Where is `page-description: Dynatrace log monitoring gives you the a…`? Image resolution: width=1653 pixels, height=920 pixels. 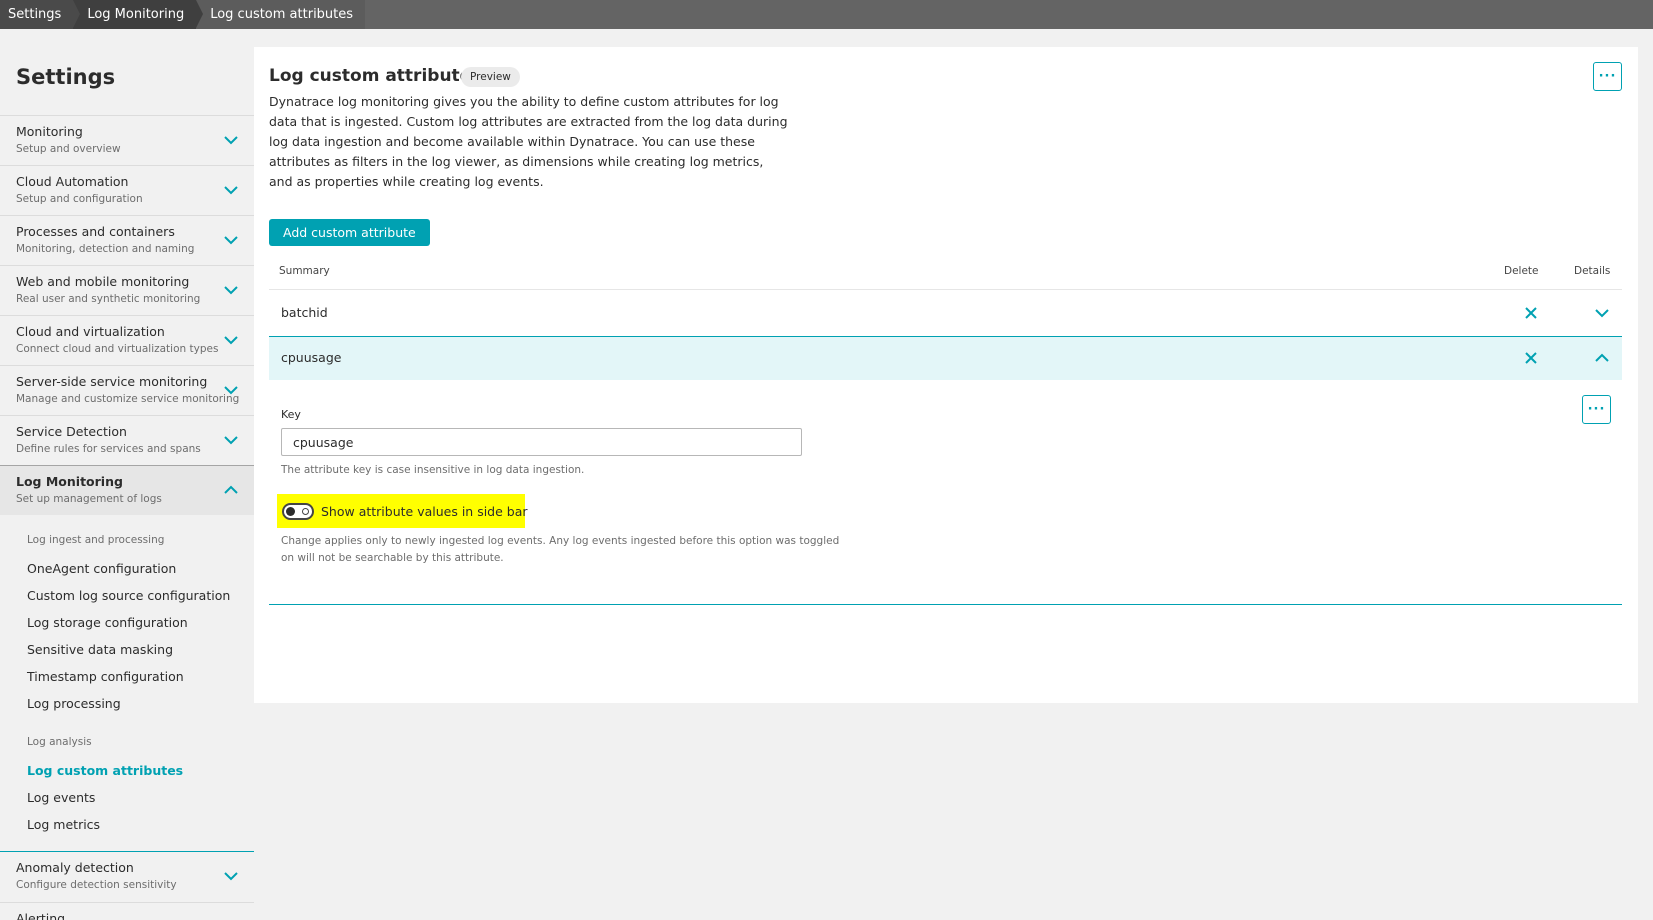 page-description: Dynatrace log monitoring gives you the a… is located at coordinates (528, 141).